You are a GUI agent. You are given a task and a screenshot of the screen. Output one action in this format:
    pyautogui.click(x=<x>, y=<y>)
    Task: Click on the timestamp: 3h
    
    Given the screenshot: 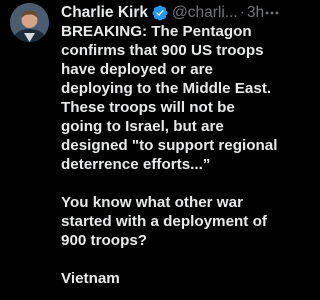 What is the action you would take?
    pyautogui.click(x=255, y=13)
    